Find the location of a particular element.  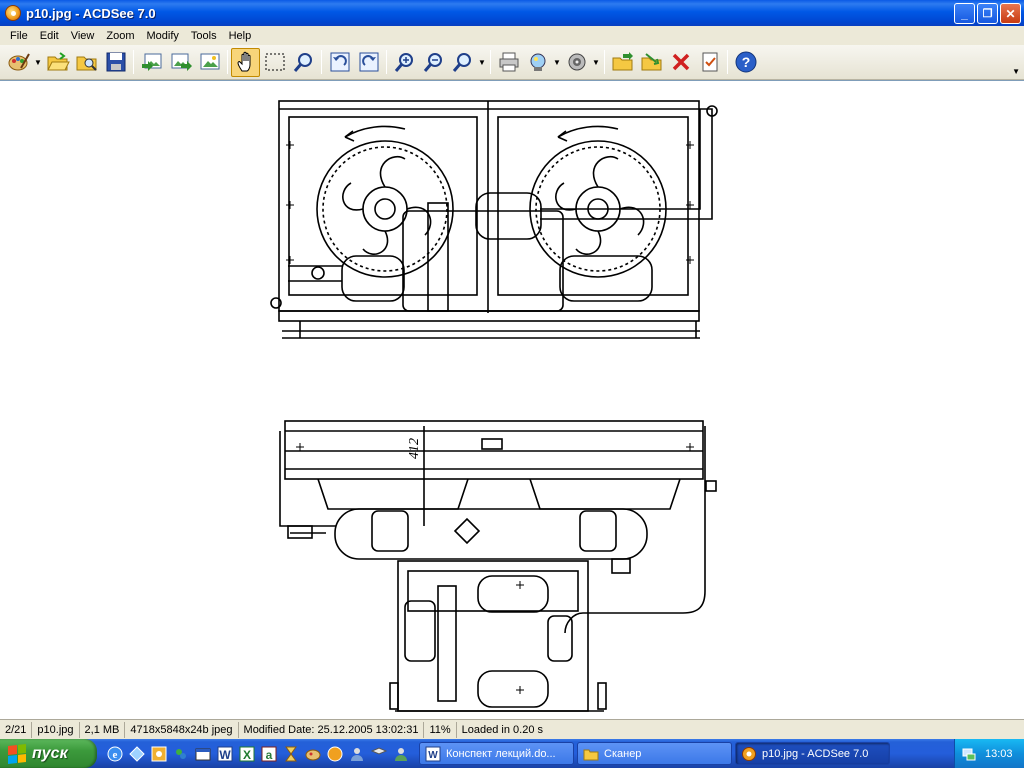

selection-tool-button is located at coordinates (274, 62).